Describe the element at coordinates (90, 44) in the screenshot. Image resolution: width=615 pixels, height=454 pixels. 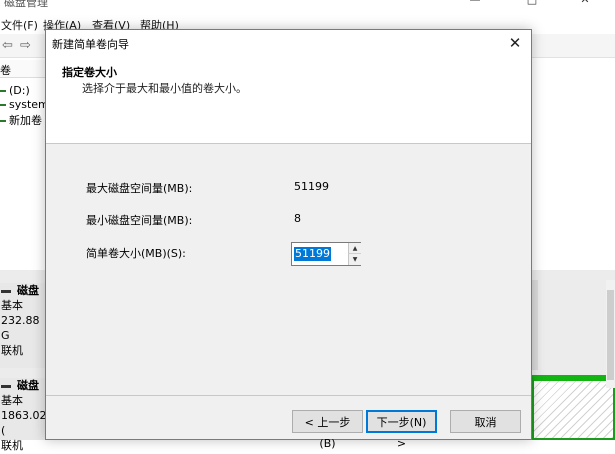
I see `dialog-title: 新建简单卷向导` at that location.